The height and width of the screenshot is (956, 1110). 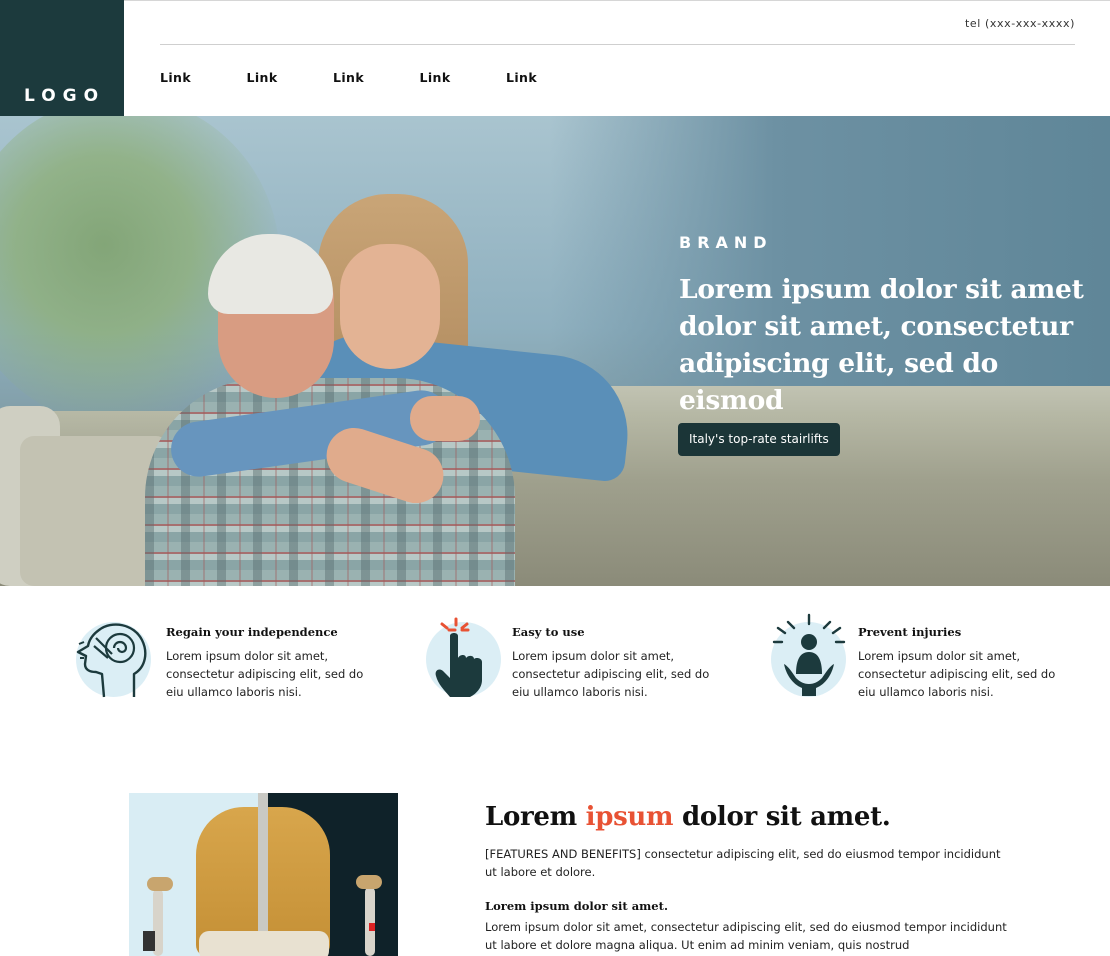 What do you see at coordinates (548, 632) in the screenshot?
I see `feature-title: Easy to use` at bounding box center [548, 632].